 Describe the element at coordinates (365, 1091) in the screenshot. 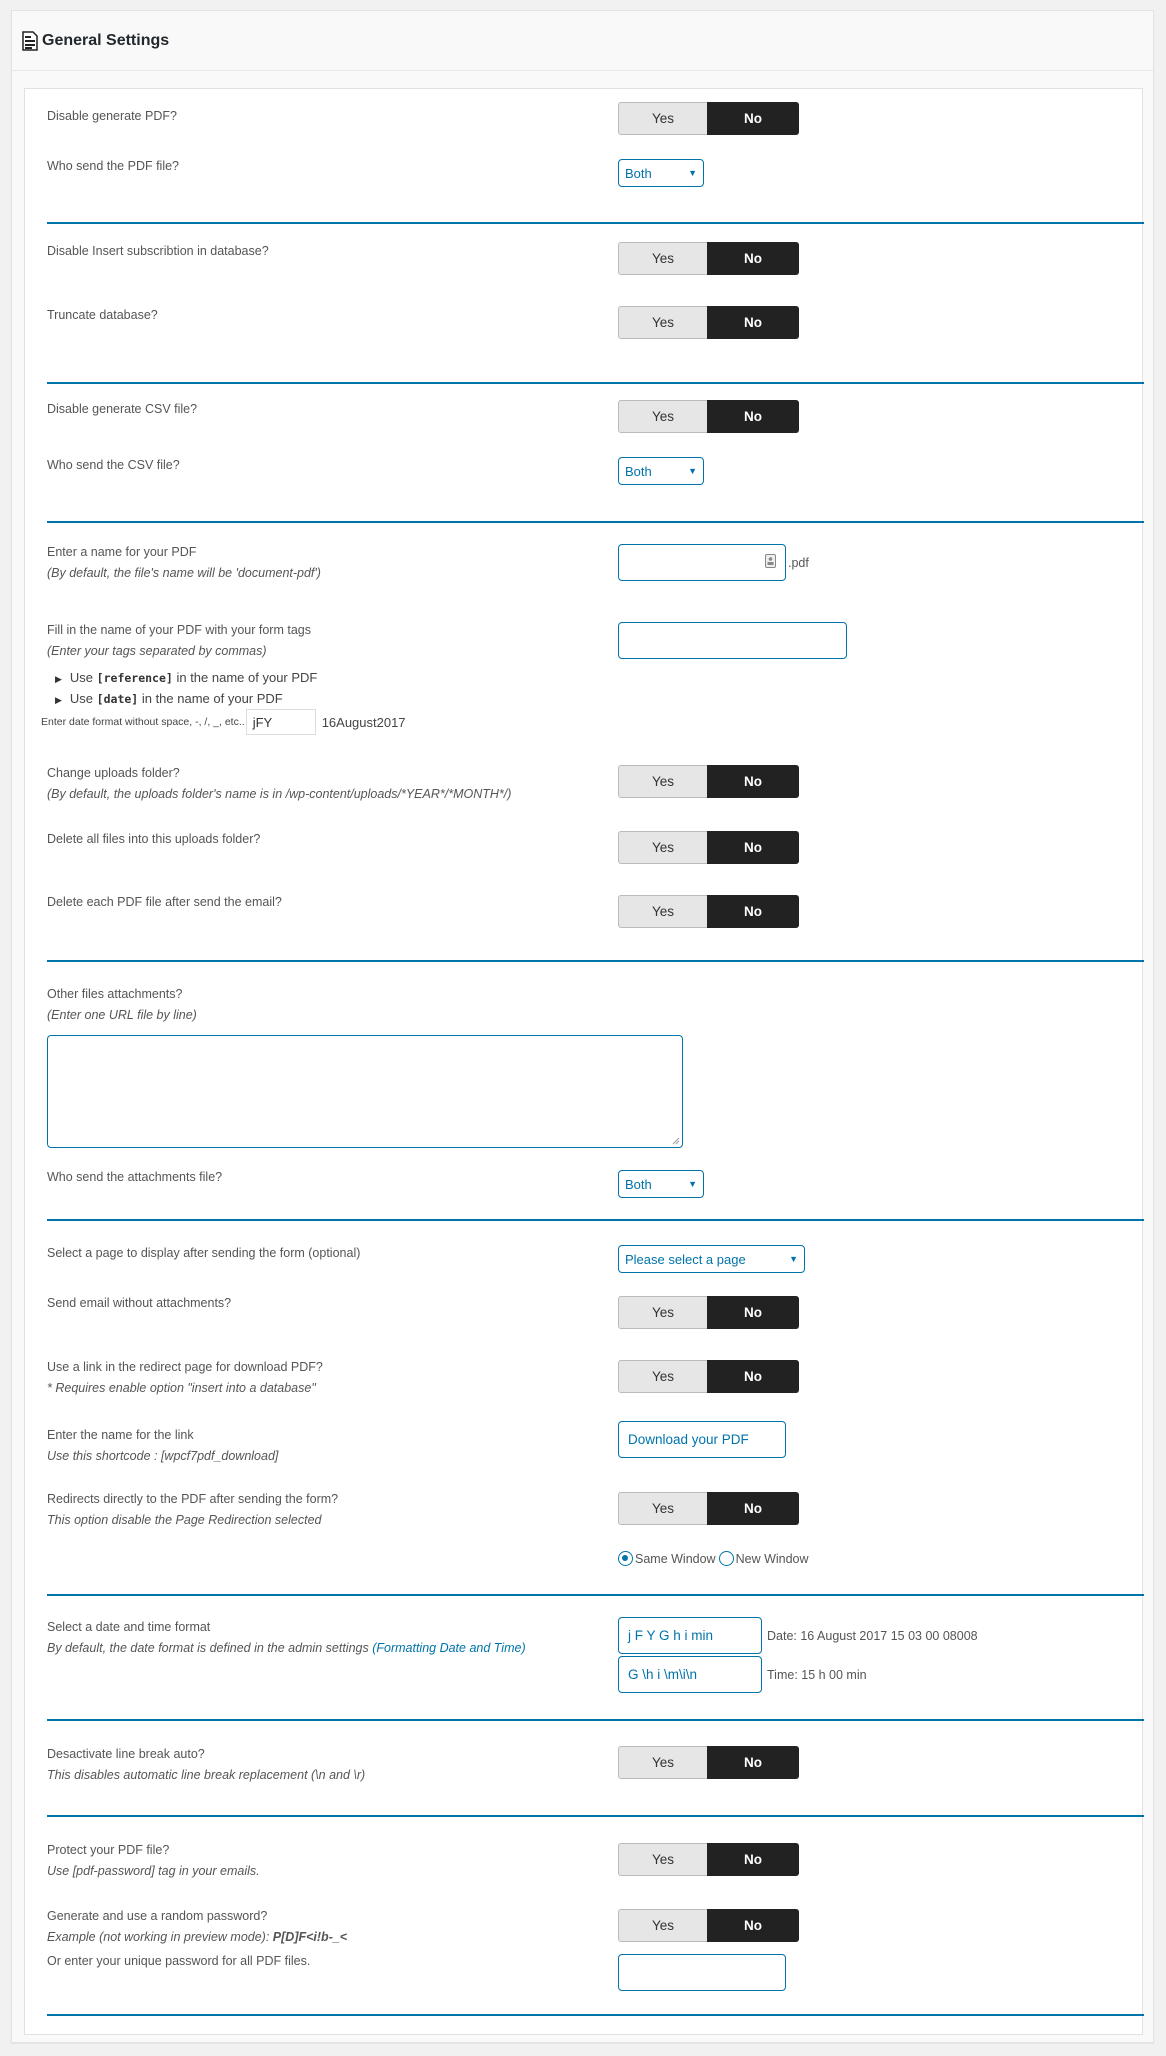

I see `other-files-textarea` at that location.